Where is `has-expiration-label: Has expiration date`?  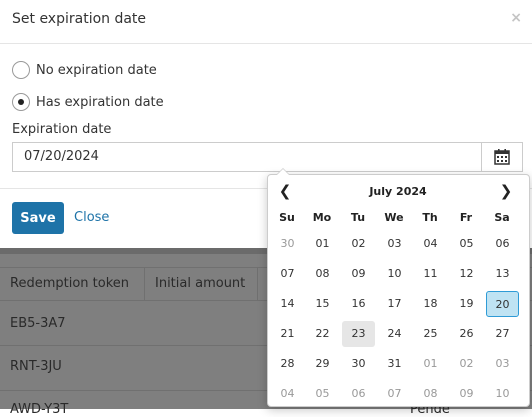 has-expiration-label: Has expiration date is located at coordinates (100, 102).